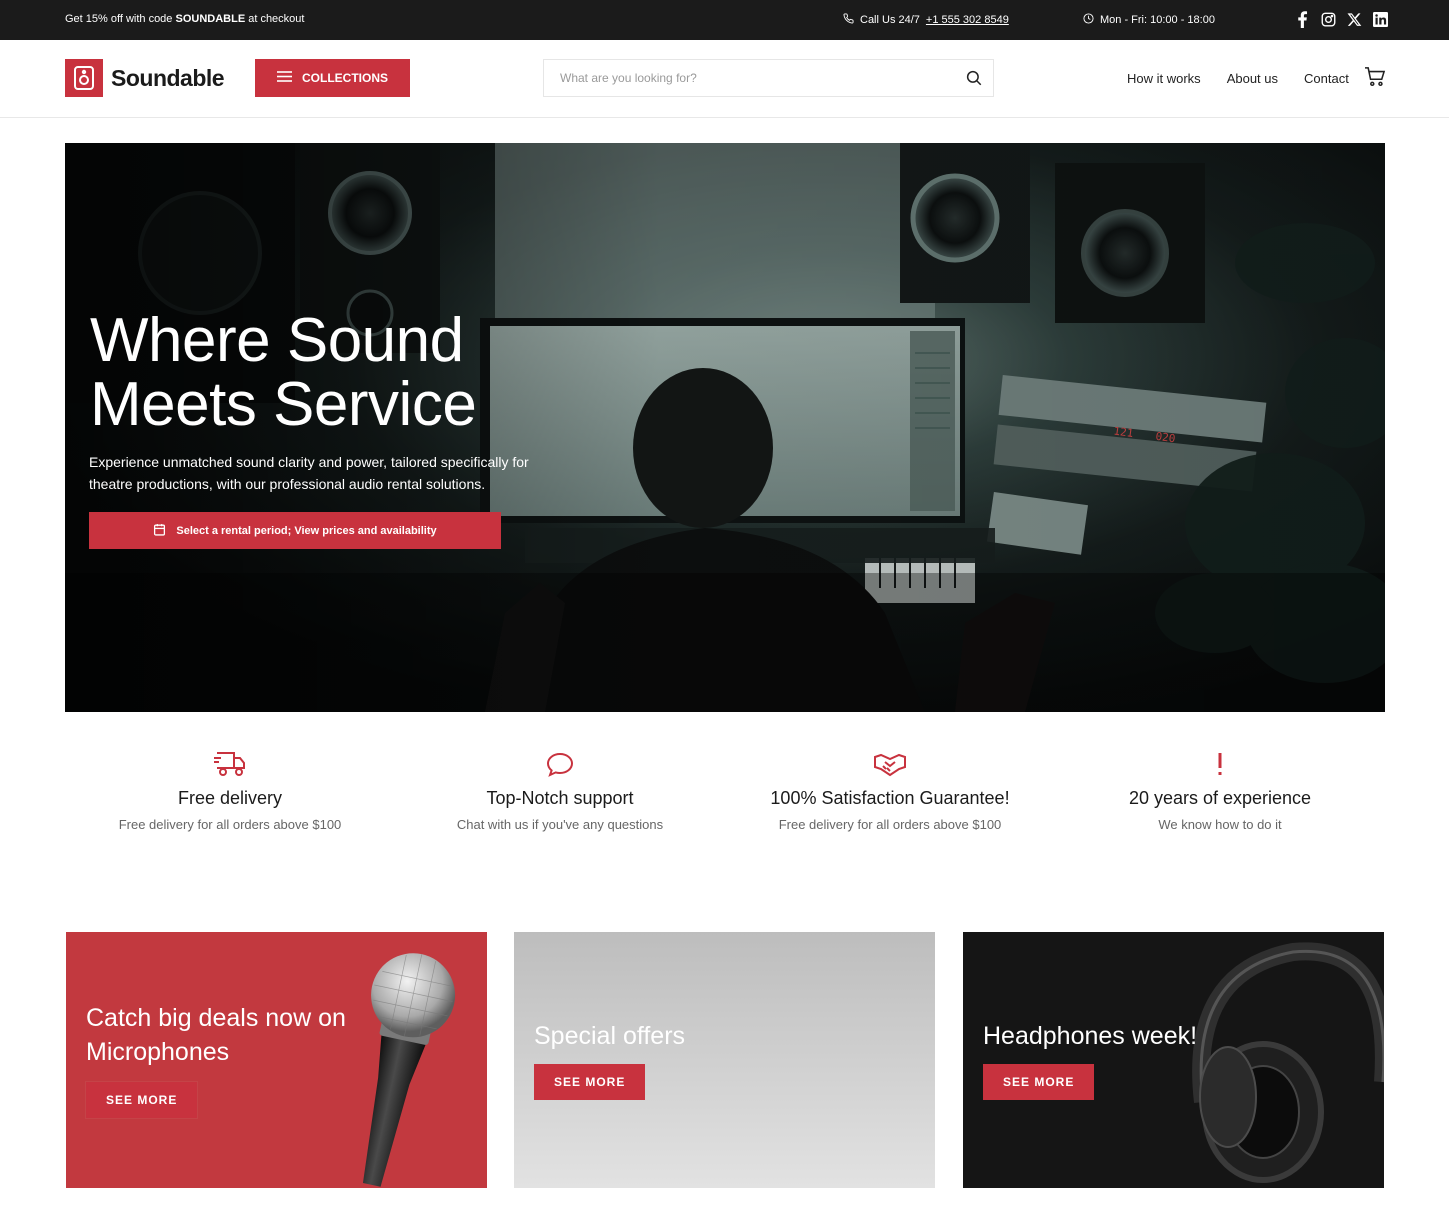 Image resolution: width=1449 pixels, height=1215 pixels. Describe the element at coordinates (1173, 1060) in the screenshot. I see `promo-card-headphones: Headphones week! SEE MORE` at that location.